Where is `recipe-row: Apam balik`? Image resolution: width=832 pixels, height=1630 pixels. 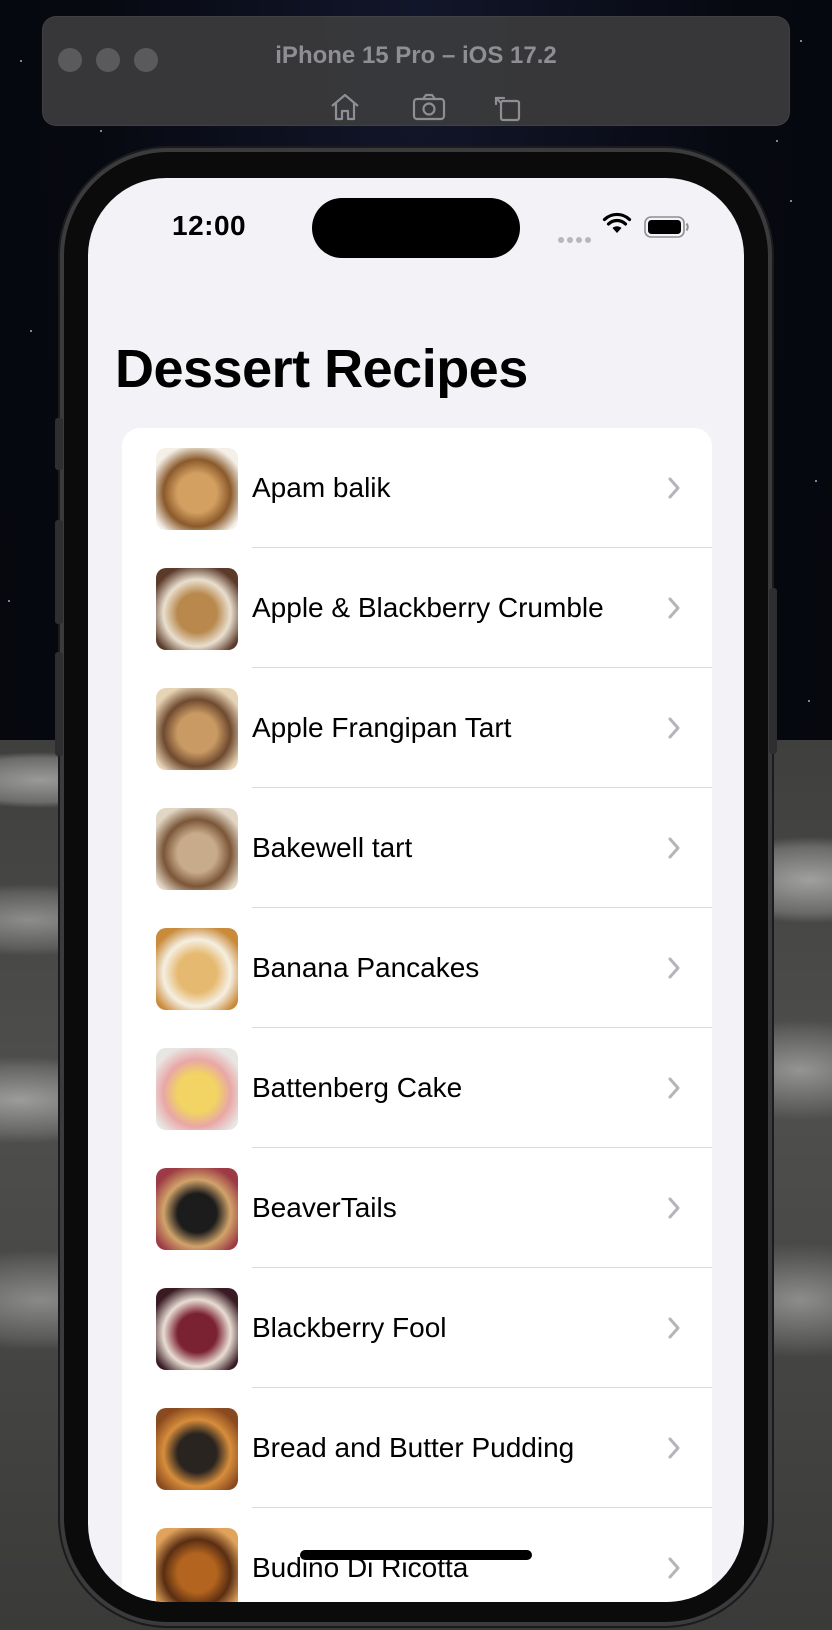 recipe-row: Apam balik is located at coordinates (417, 488).